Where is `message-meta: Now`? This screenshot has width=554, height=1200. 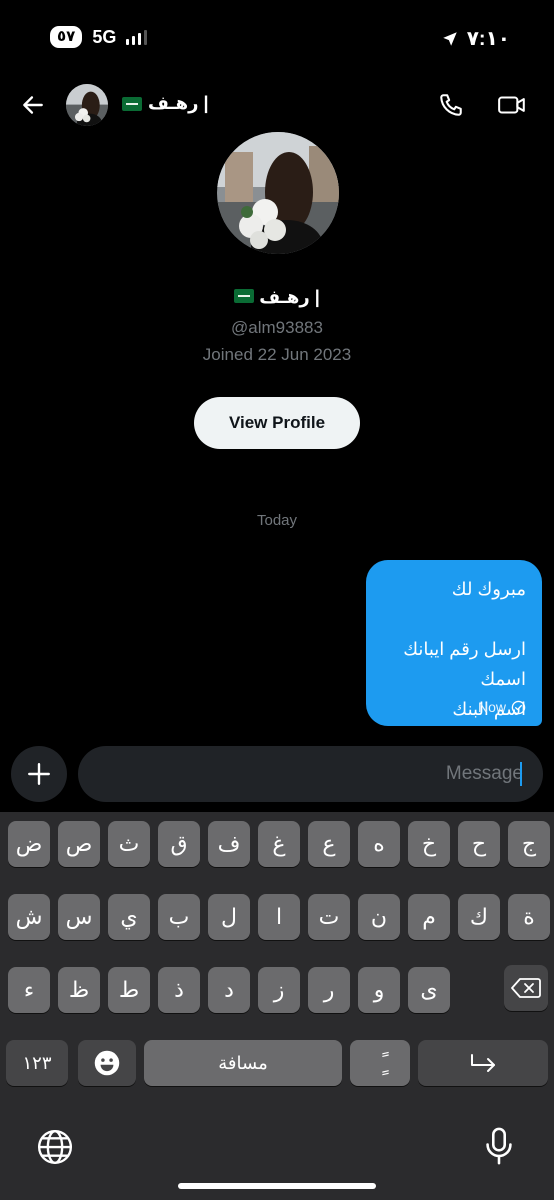 message-meta: Now is located at coordinates (502, 707).